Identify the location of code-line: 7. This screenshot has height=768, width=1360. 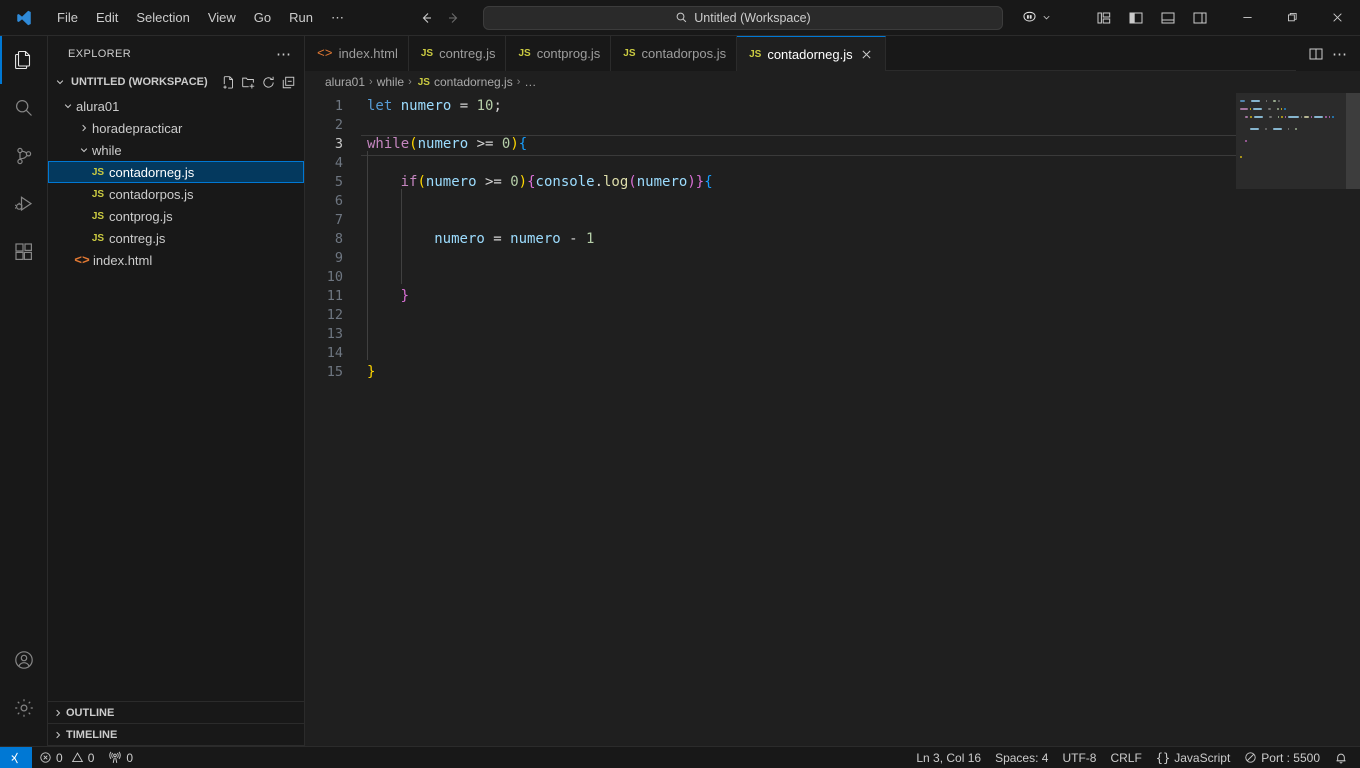
(832, 219).